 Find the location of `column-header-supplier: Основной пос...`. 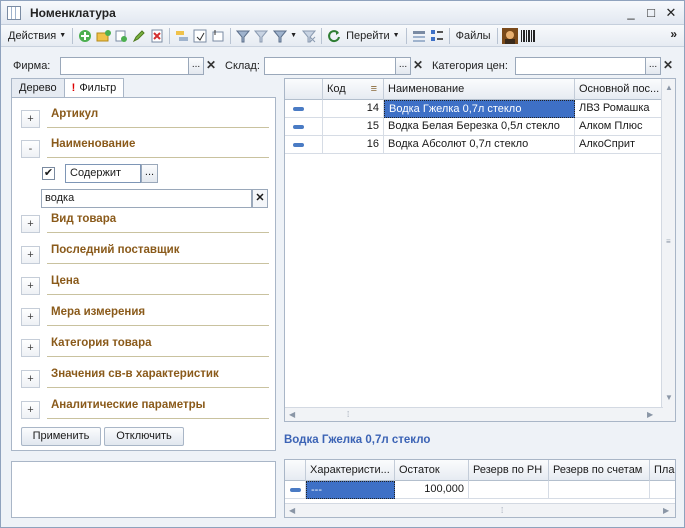

column-header-supplier: Основной пос... is located at coordinates (619, 89).